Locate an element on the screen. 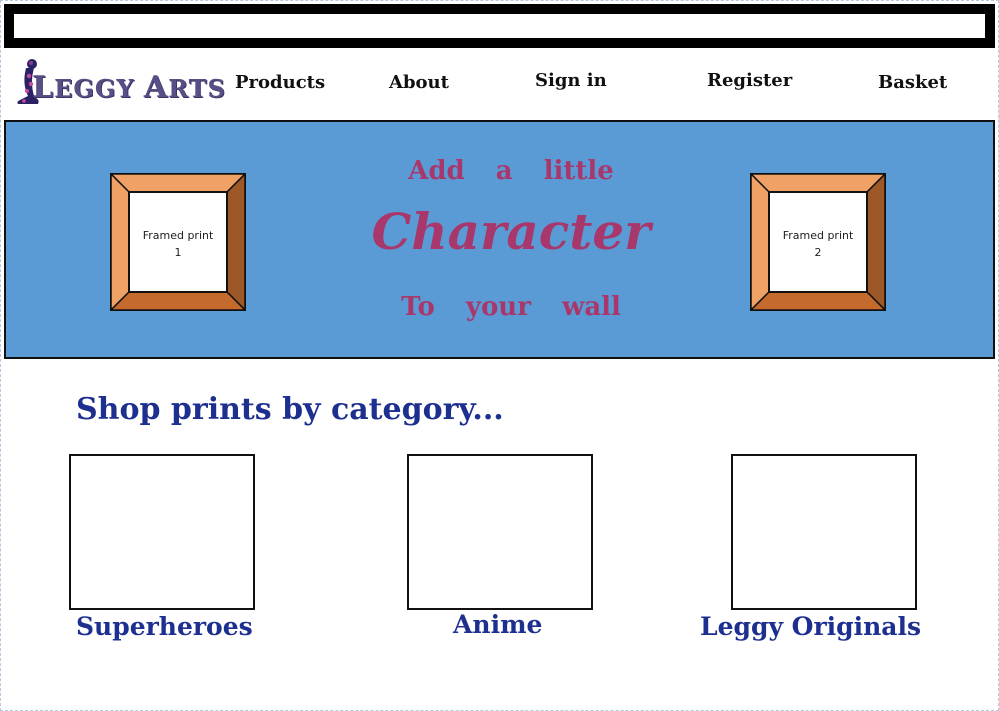 This screenshot has height=711, width=999. category-image-anime is located at coordinates (500, 532).